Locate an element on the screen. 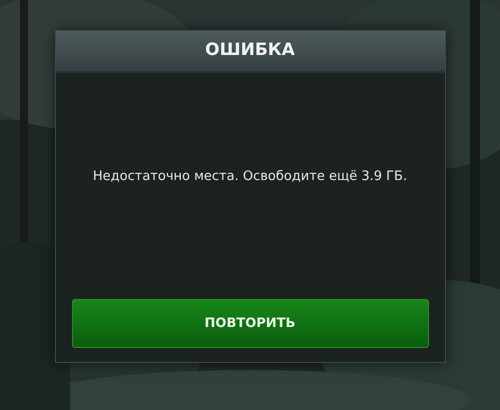 This screenshot has width=500, height=410. retry-button: ПОВТОРИТЬ is located at coordinates (250, 323).